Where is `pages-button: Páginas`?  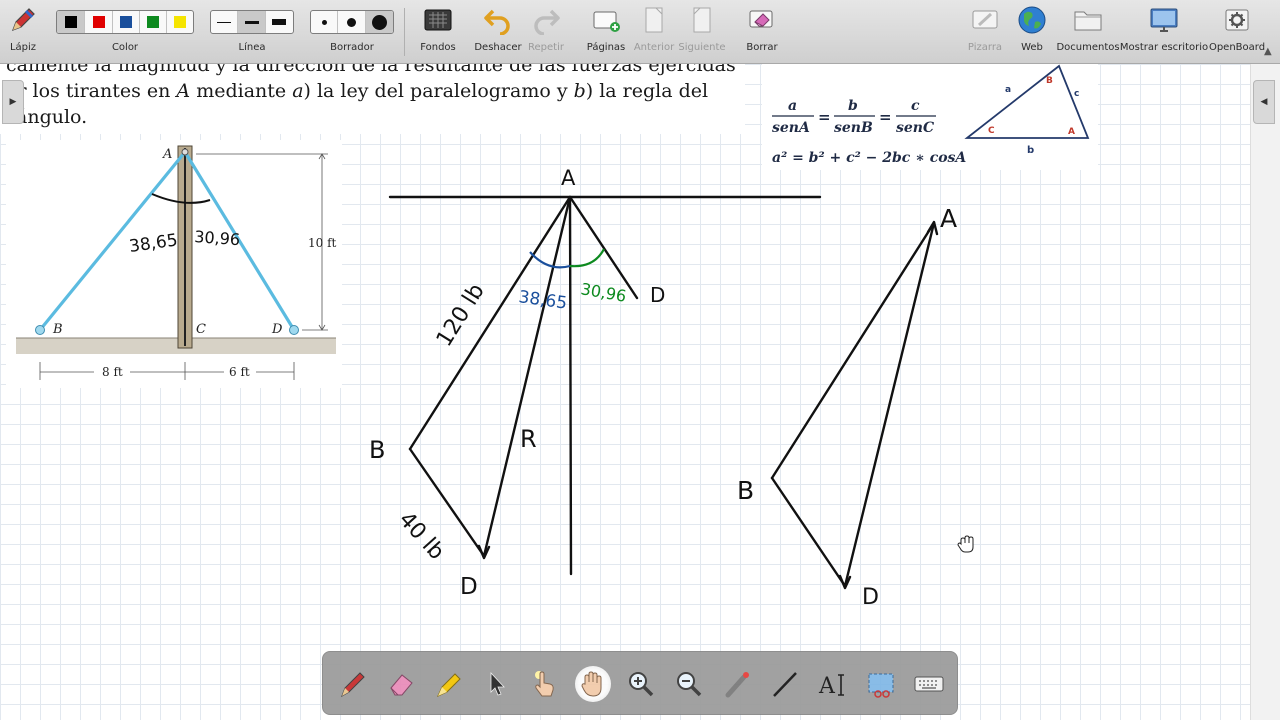
pages-button: Páginas is located at coordinates (606, 32).